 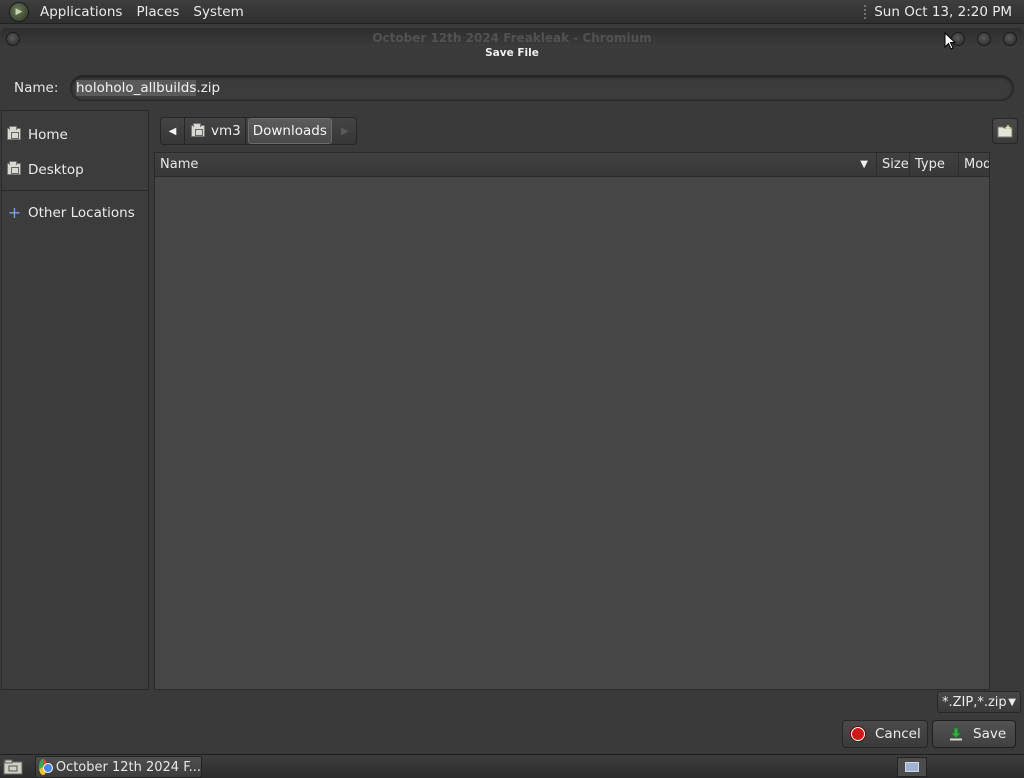 What do you see at coordinates (81, 212) in the screenshot?
I see `sidebar-item-label: Other Locations` at bounding box center [81, 212].